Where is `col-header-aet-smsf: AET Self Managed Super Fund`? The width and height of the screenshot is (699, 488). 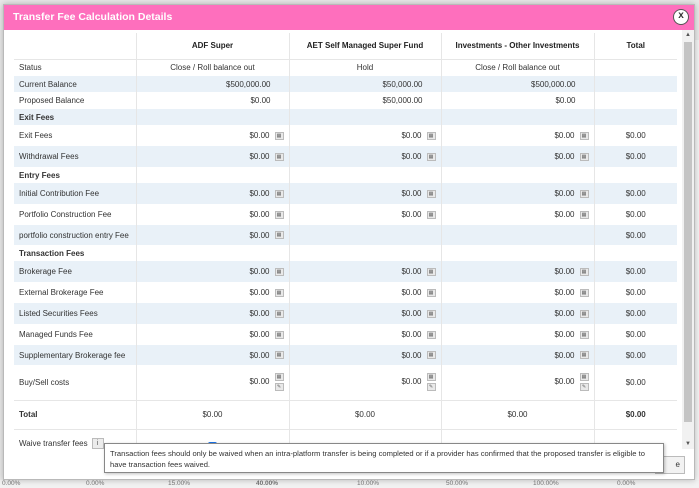
col-header-aet-smsf: AET Self Managed Super Fund is located at coordinates (364, 46).